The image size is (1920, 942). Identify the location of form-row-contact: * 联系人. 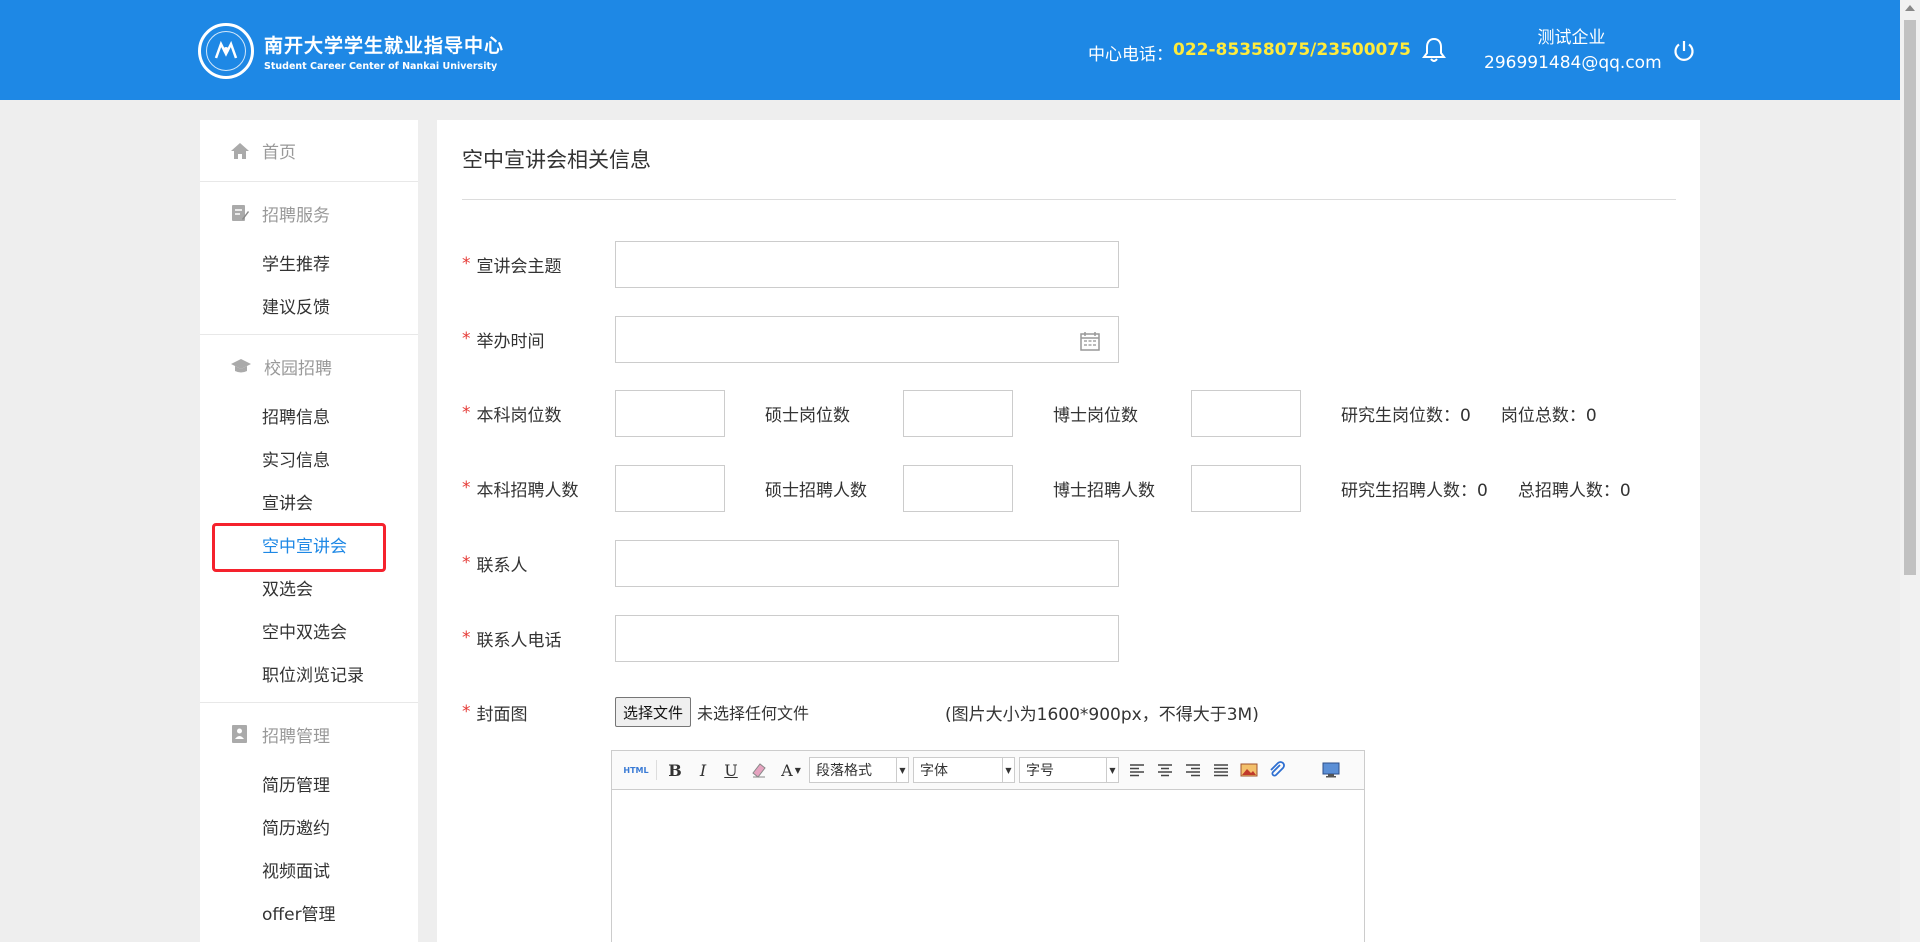
(790, 563).